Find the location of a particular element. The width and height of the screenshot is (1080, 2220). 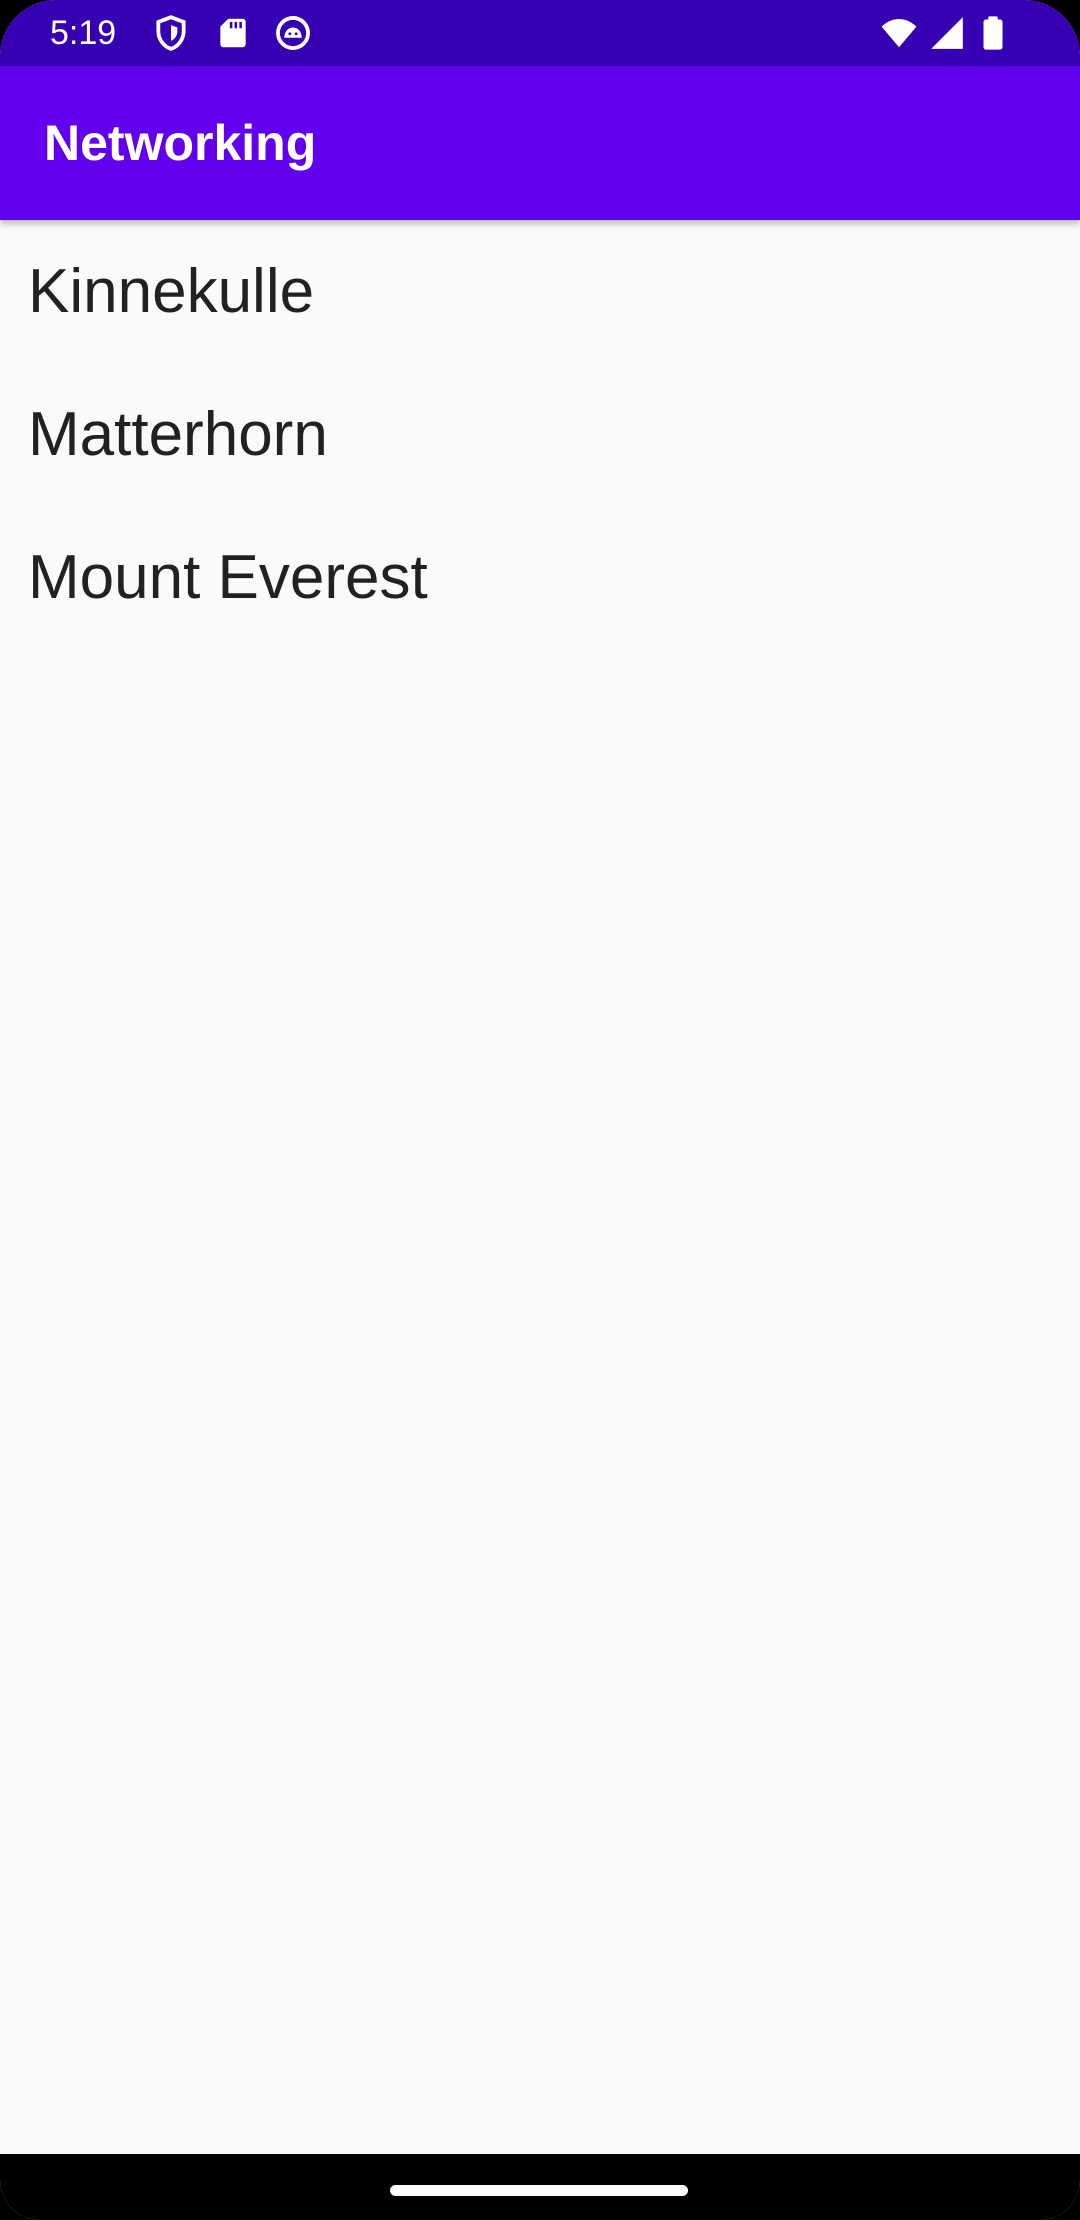

list-item-kinnekulle: Kinnekulle is located at coordinates (540, 291).